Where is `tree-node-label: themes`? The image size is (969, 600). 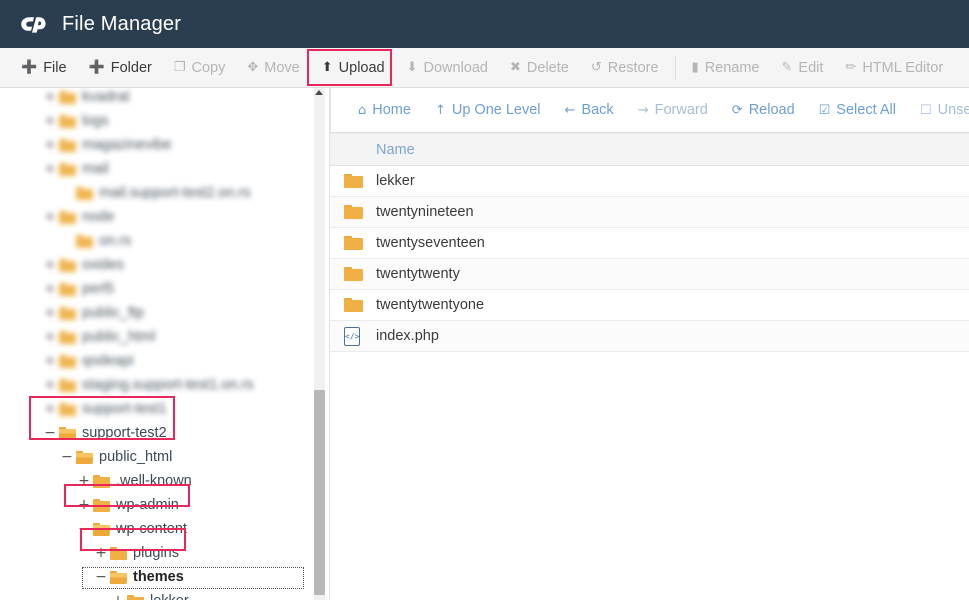
tree-node-label: themes is located at coordinates (158, 577).